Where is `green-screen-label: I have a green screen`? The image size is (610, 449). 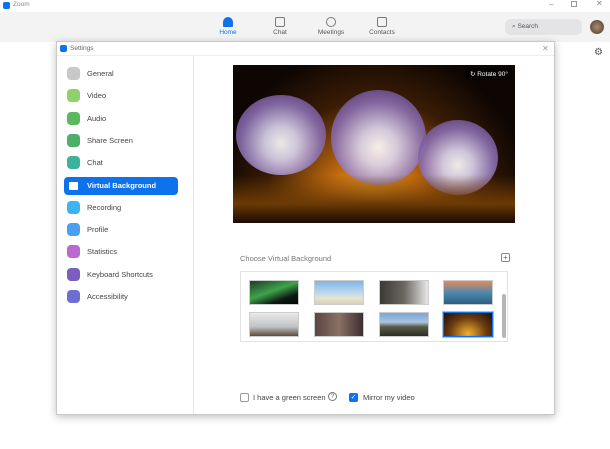 green-screen-label: I have a green screen is located at coordinates (289, 397).